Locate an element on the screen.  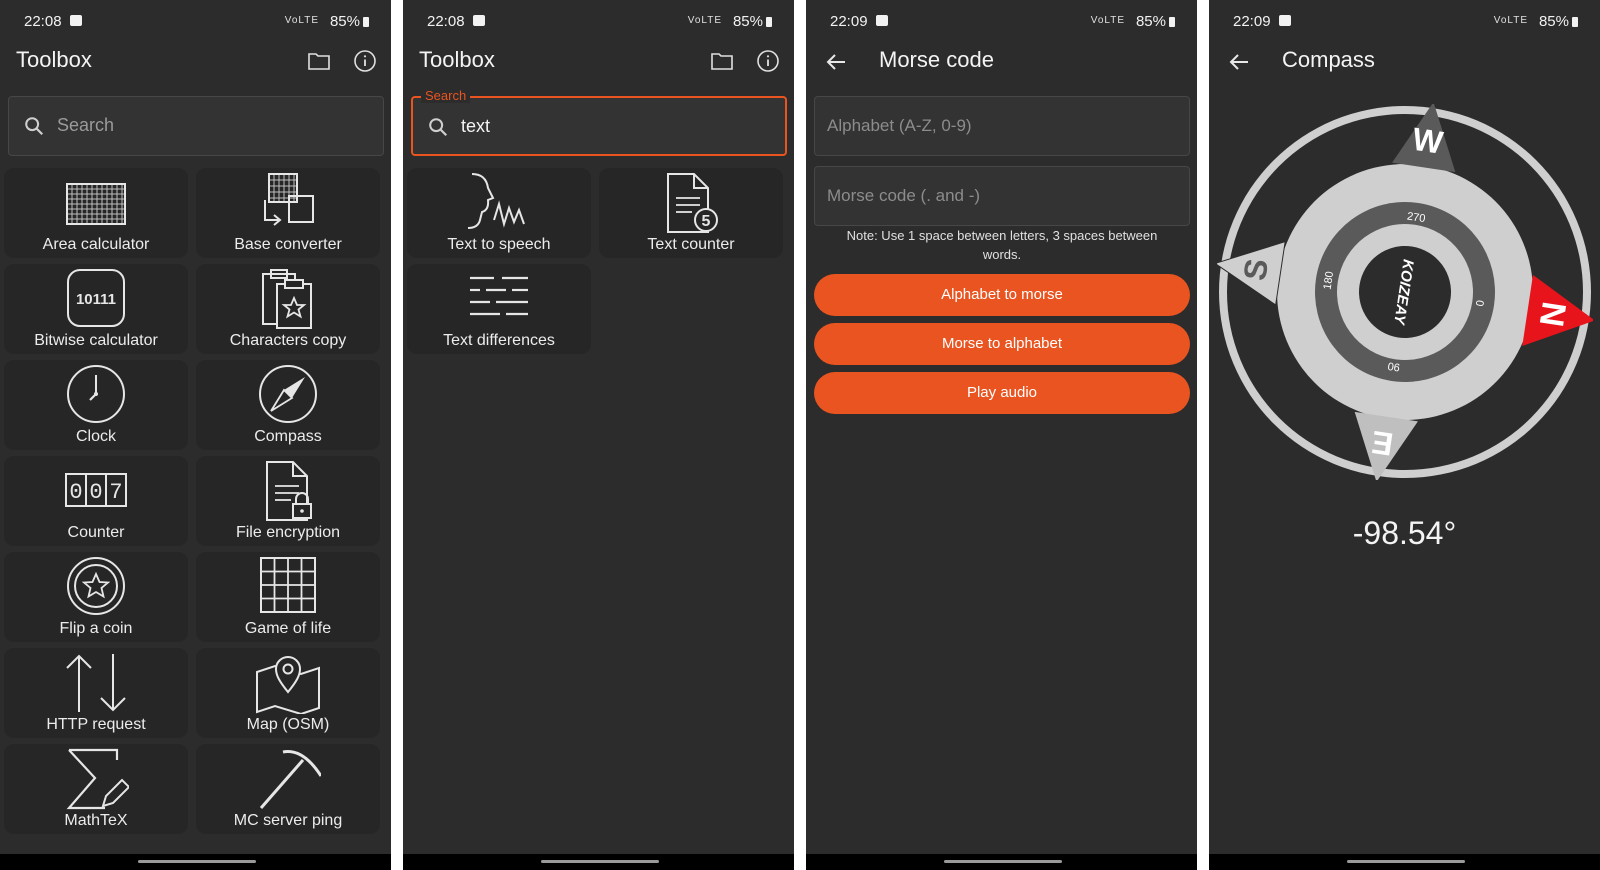
tool-label: HTTP request is located at coordinates (96, 724).